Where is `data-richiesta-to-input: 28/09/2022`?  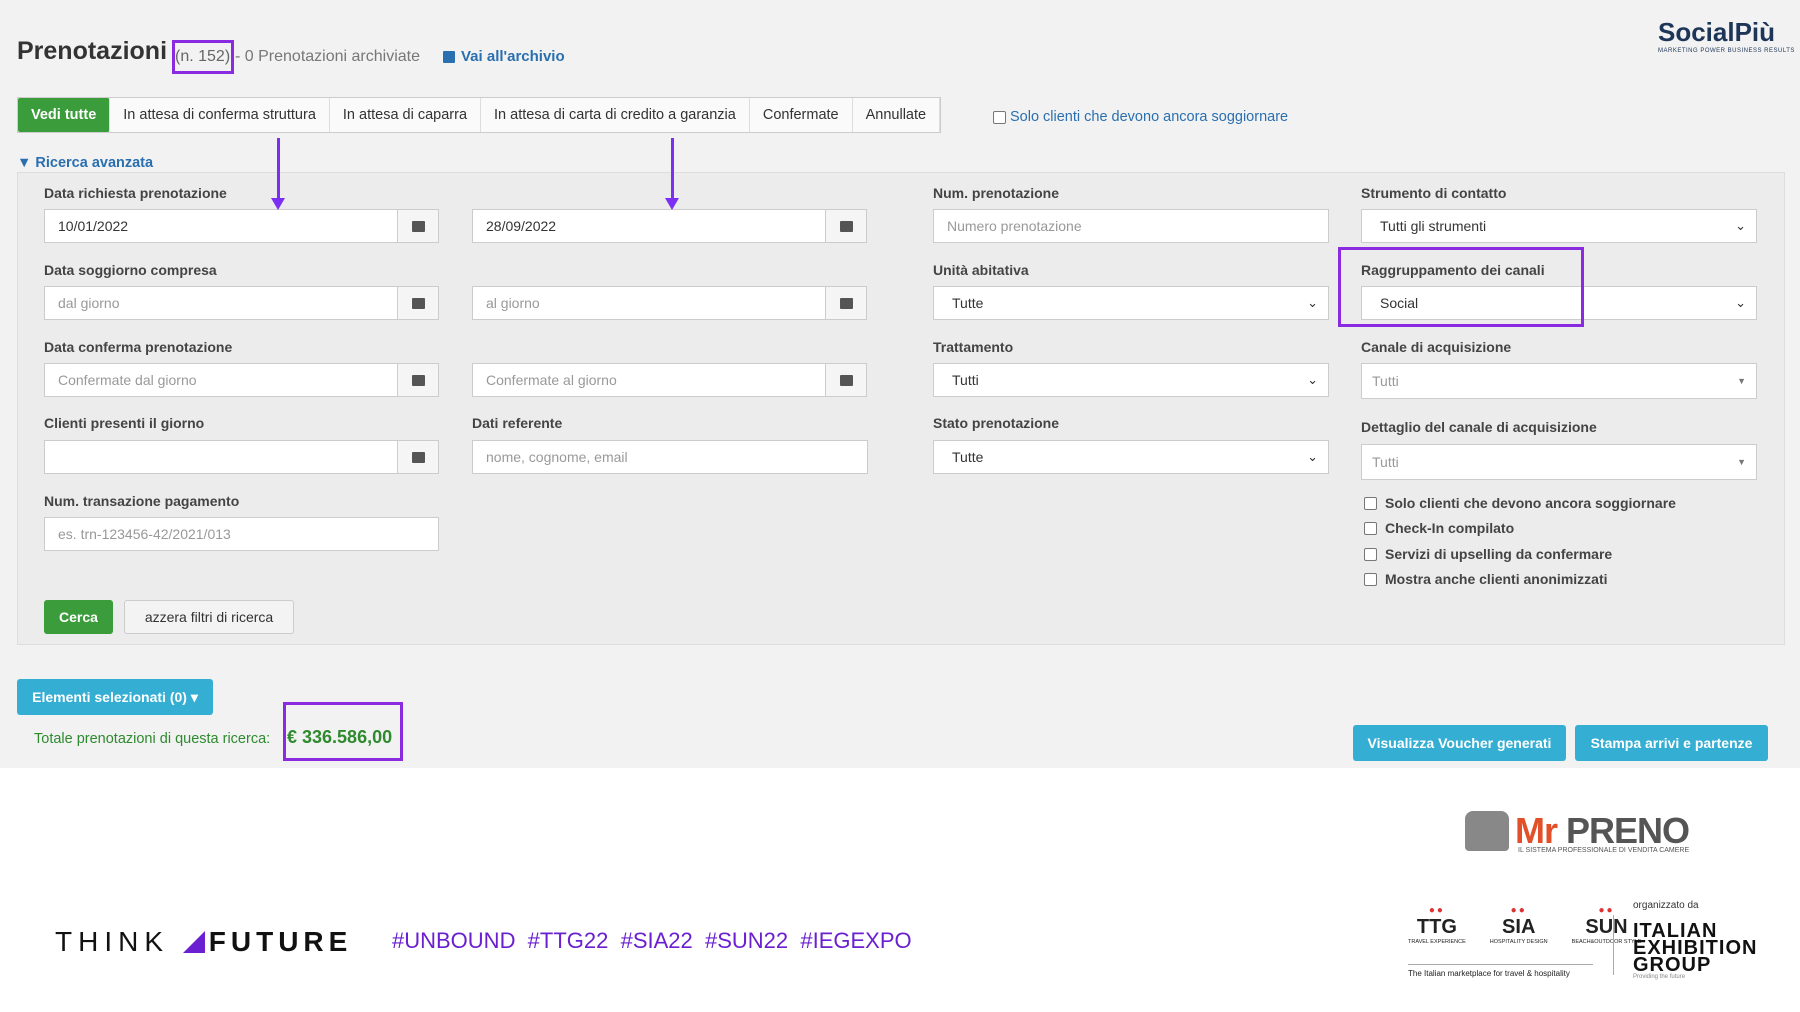 data-richiesta-to-input: 28/09/2022 is located at coordinates (649, 226).